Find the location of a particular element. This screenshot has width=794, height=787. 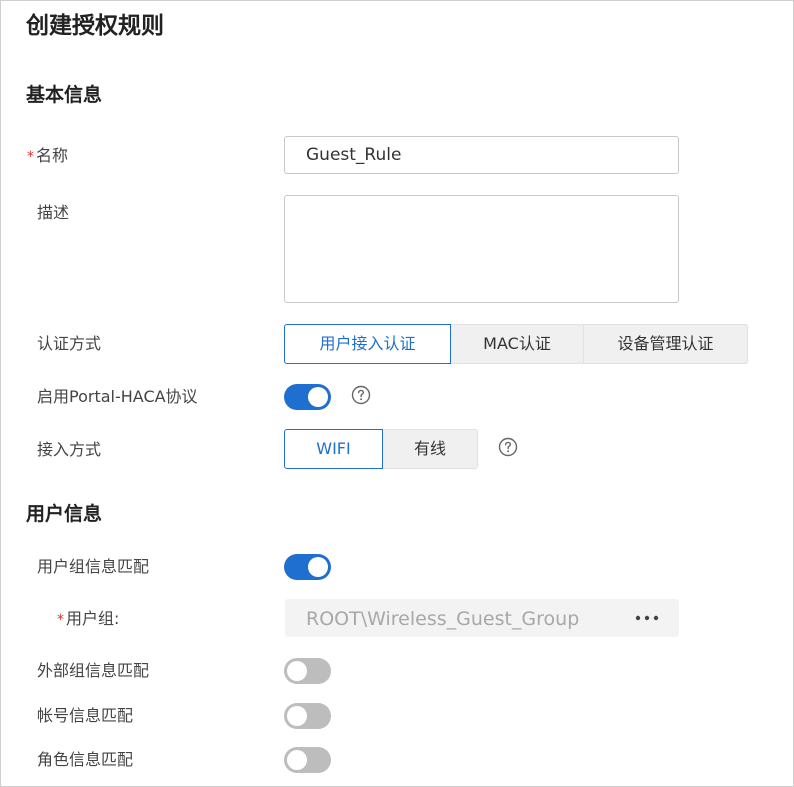

more-dots-icon is located at coordinates (647, 618).